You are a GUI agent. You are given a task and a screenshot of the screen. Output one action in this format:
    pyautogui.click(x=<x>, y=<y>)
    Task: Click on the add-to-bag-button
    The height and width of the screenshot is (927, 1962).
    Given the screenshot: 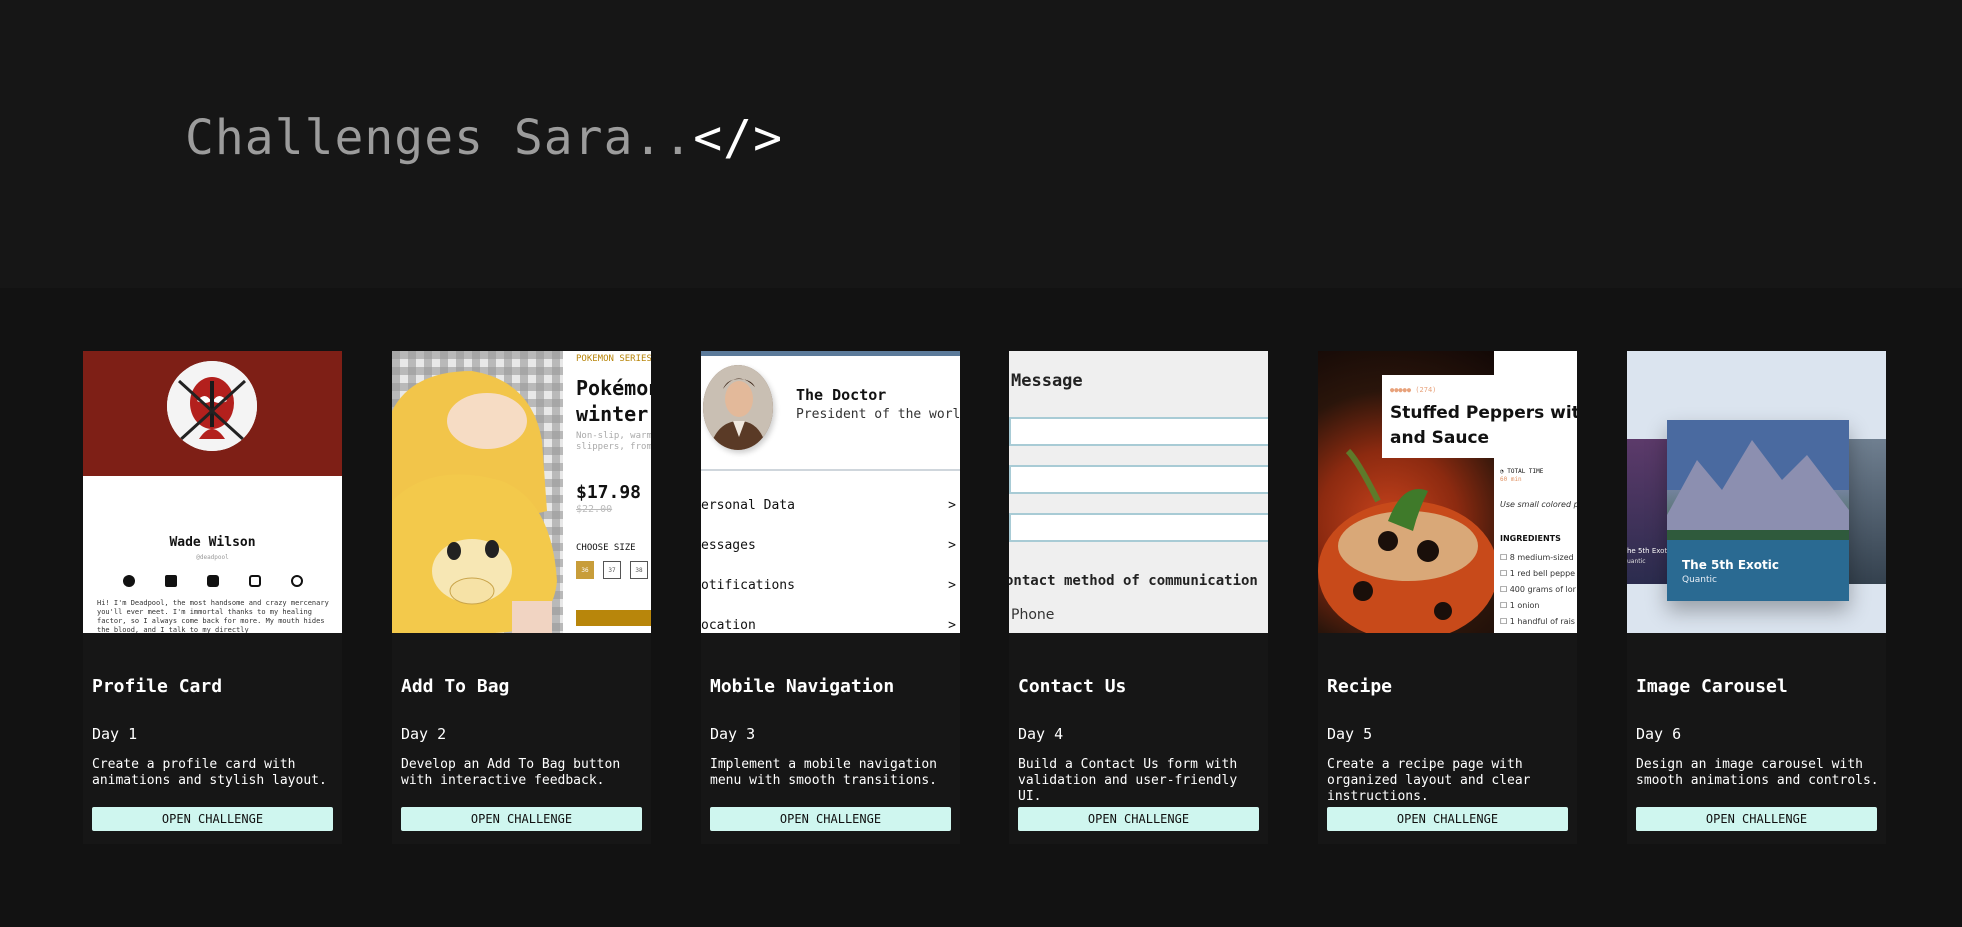 What is the action you would take?
    pyautogui.click(x=613, y=618)
    